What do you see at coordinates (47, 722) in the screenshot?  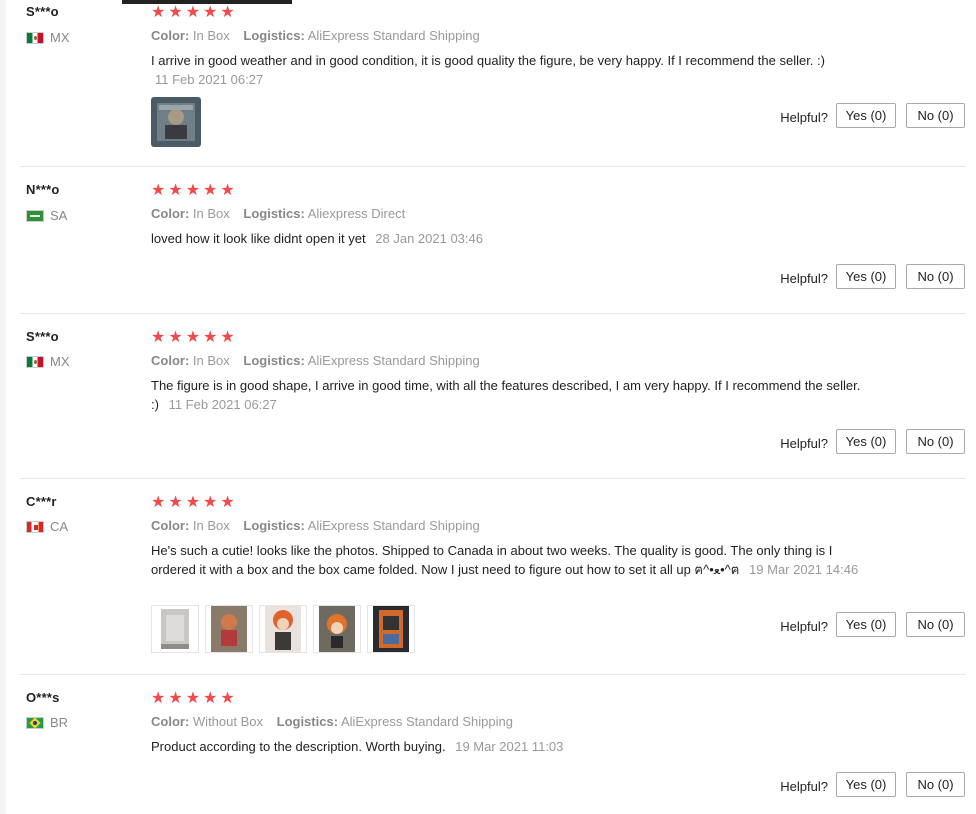 I see `reviewer-country: BR` at bounding box center [47, 722].